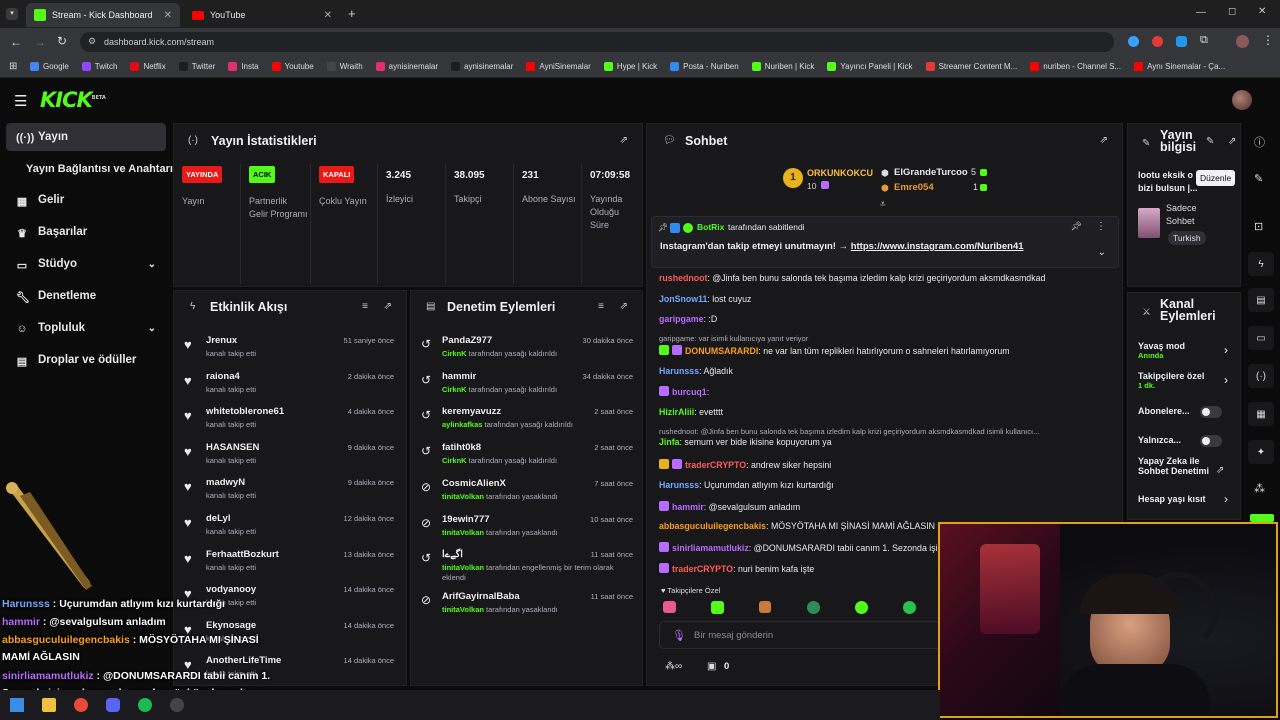 The width and height of the screenshot is (1280, 720). I want to click on broadcast-button: (·), so click(1261, 376).